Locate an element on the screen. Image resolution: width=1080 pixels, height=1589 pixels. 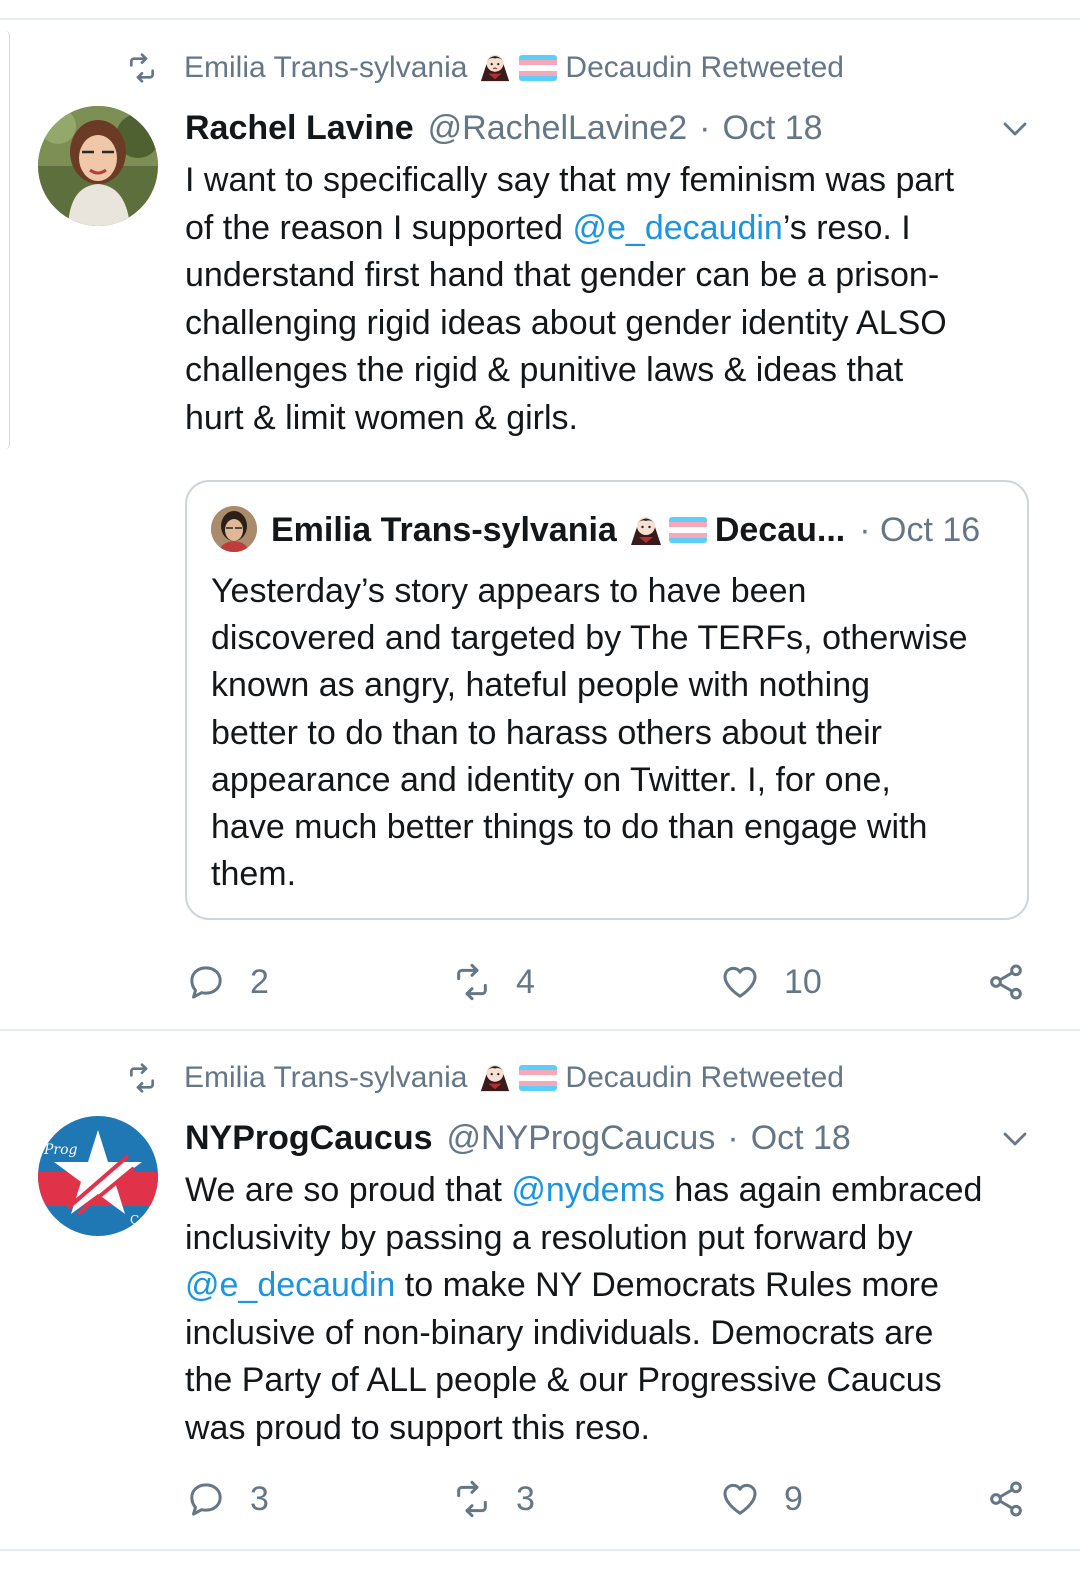
retweet-count: 4 is located at coordinates (525, 981).